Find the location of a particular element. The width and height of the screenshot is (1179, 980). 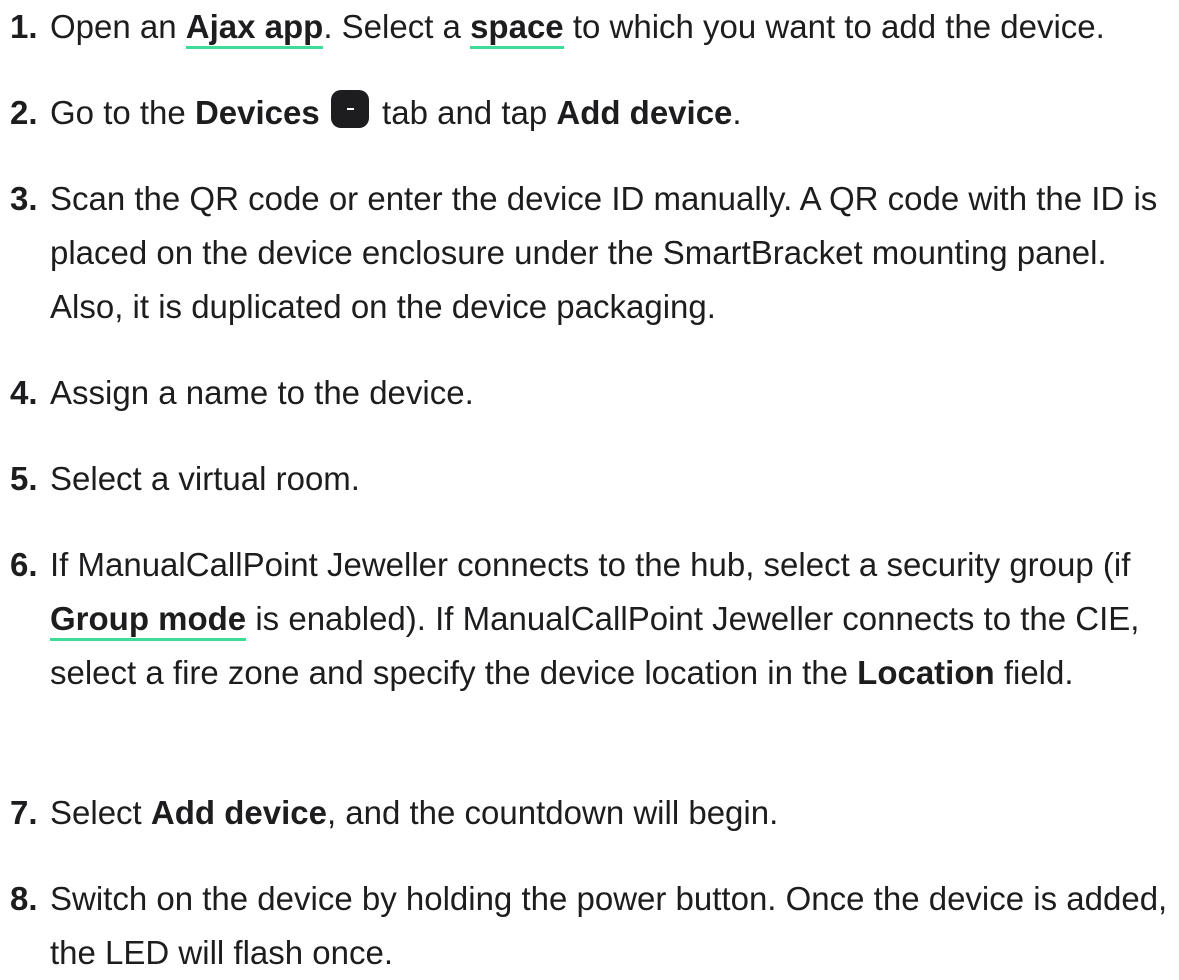

text-run: . Select a is located at coordinates (397, 26).